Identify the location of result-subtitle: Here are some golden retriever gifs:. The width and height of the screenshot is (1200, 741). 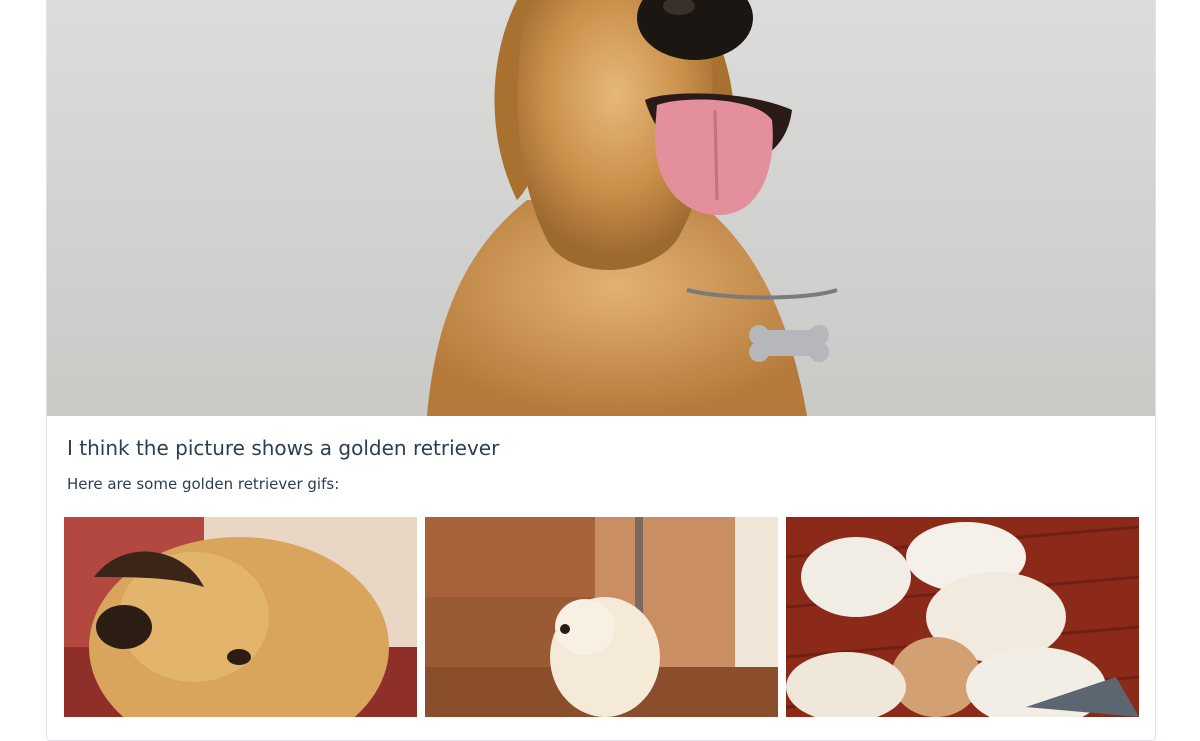
(203, 484).